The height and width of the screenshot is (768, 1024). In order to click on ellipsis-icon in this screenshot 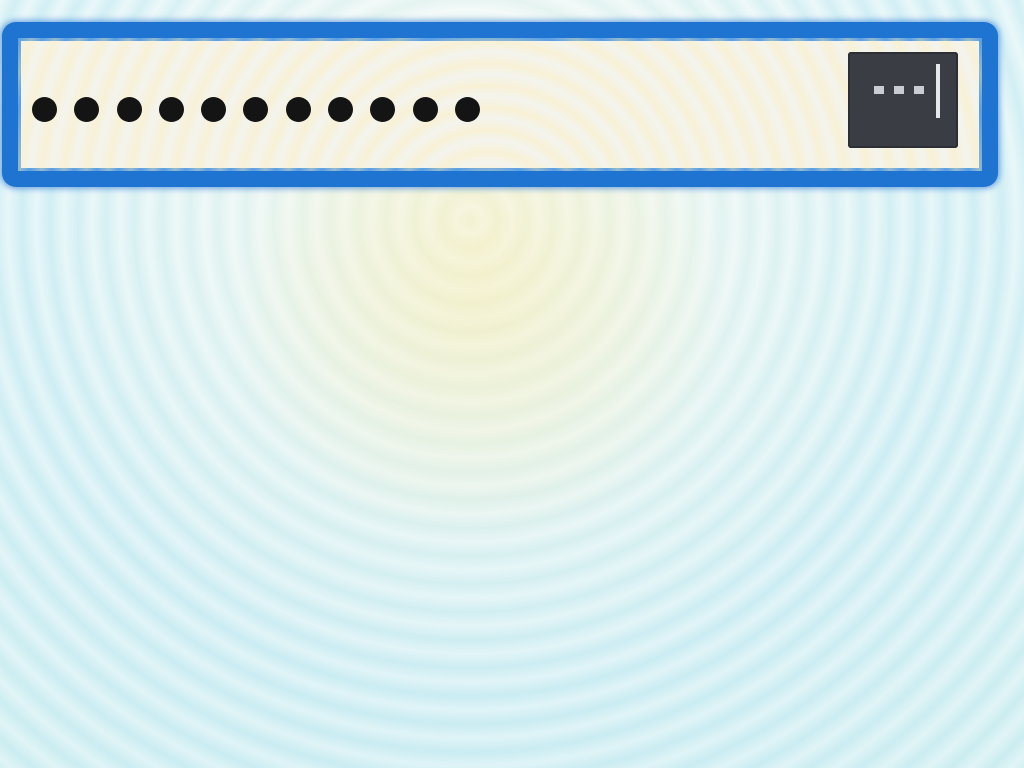, I will do `click(899, 90)`.